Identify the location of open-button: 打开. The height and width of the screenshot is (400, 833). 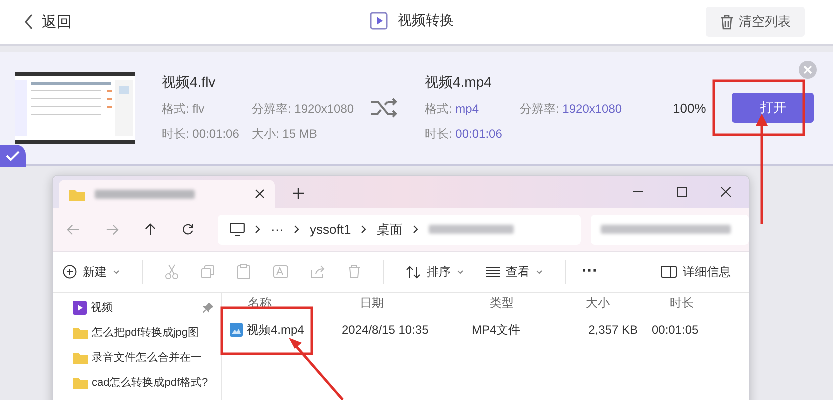
(773, 108).